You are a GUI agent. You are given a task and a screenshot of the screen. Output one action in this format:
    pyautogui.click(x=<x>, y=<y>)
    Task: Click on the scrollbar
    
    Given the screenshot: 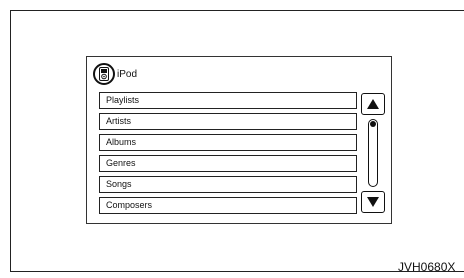 What is the action you would take?
    pyautogui.click(x=373, y=153)
    